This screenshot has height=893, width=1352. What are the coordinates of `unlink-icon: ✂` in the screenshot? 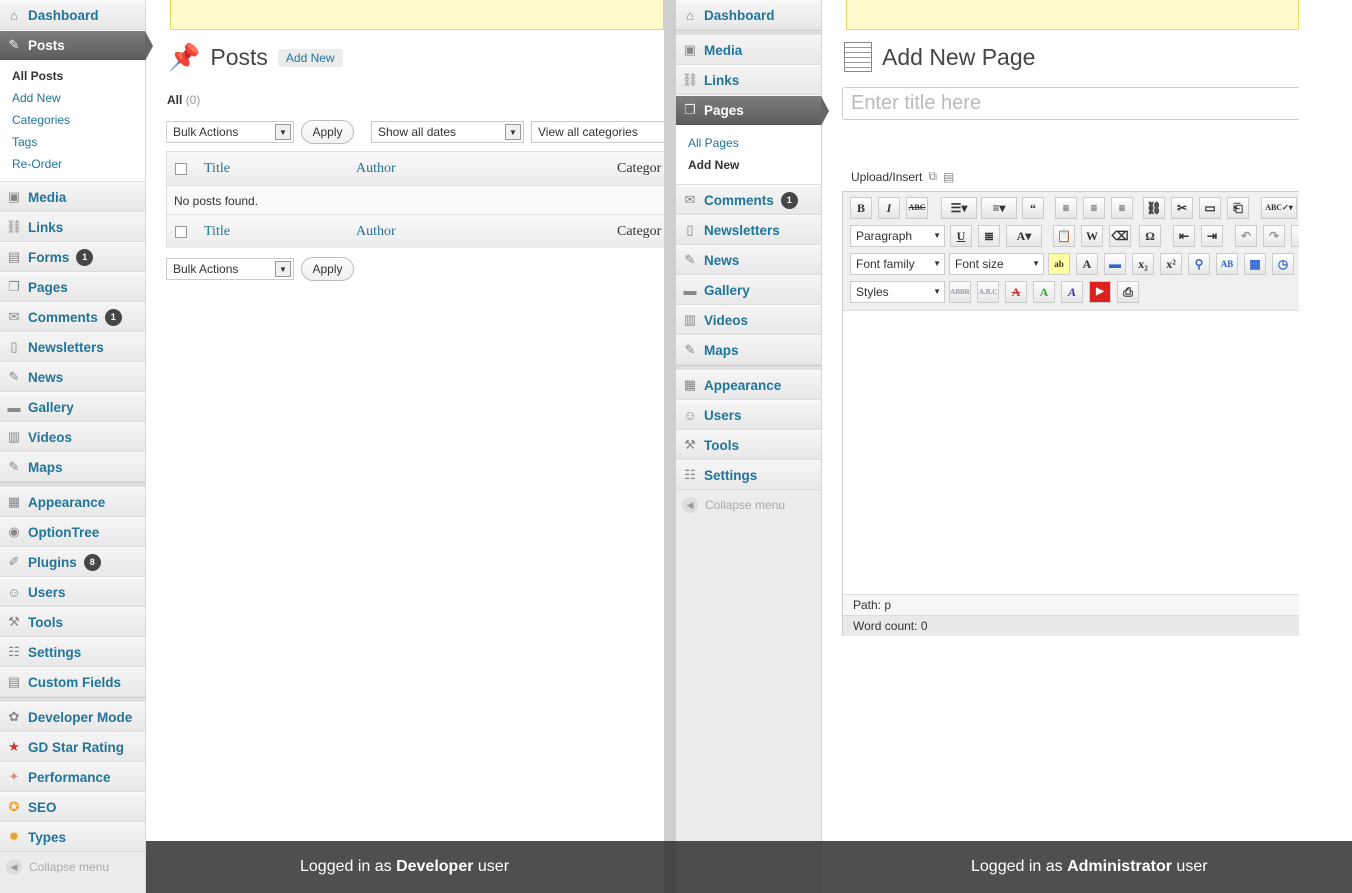 It's located at (1182, 208).